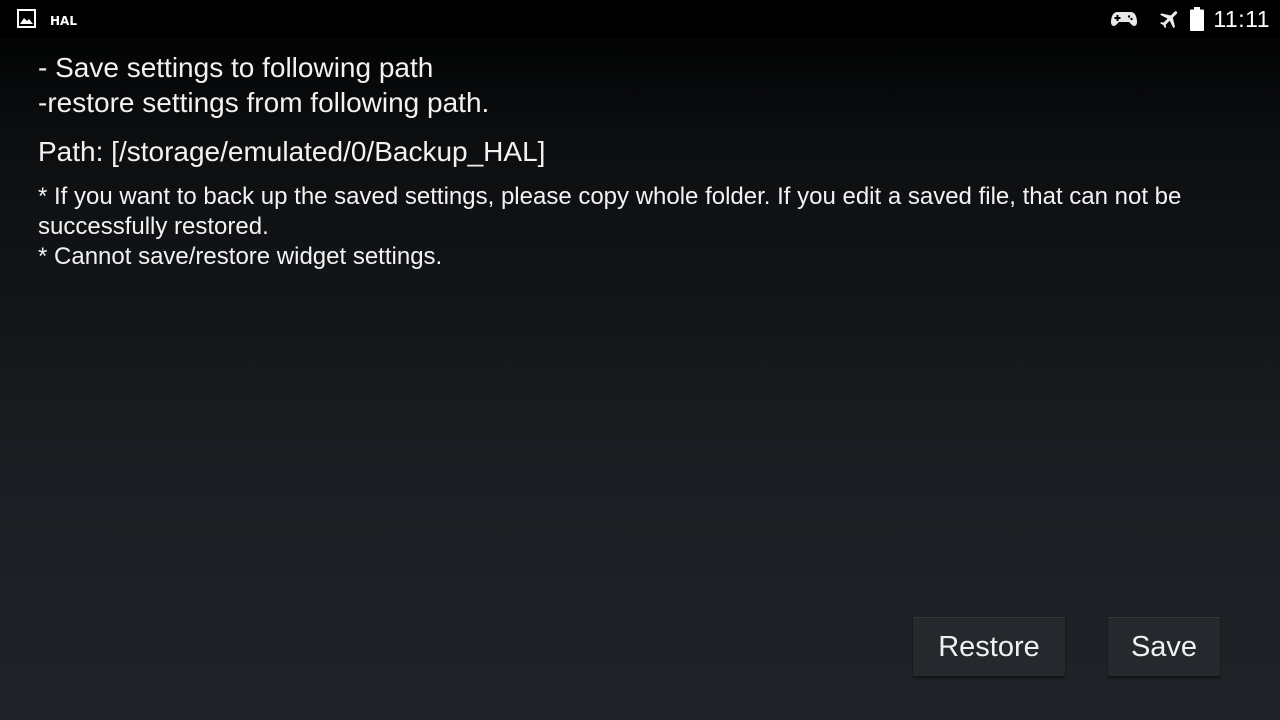 The image size is (1280, 720). What do you see at coordinates (640, 19) in the screenshot?
I see `status-bar: HAL 11:11` at bounding box center [640, 19].